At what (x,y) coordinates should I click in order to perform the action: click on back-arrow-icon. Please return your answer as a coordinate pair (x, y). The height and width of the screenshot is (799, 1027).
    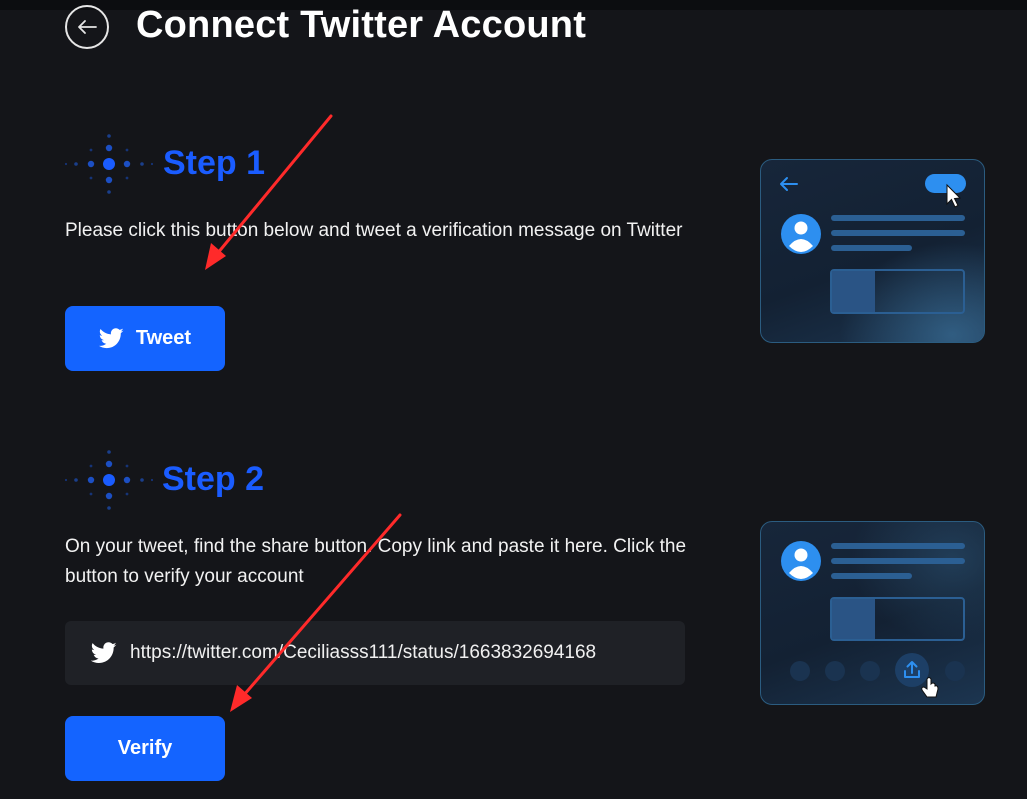
    Looking at the image, I should click on (87, 27).